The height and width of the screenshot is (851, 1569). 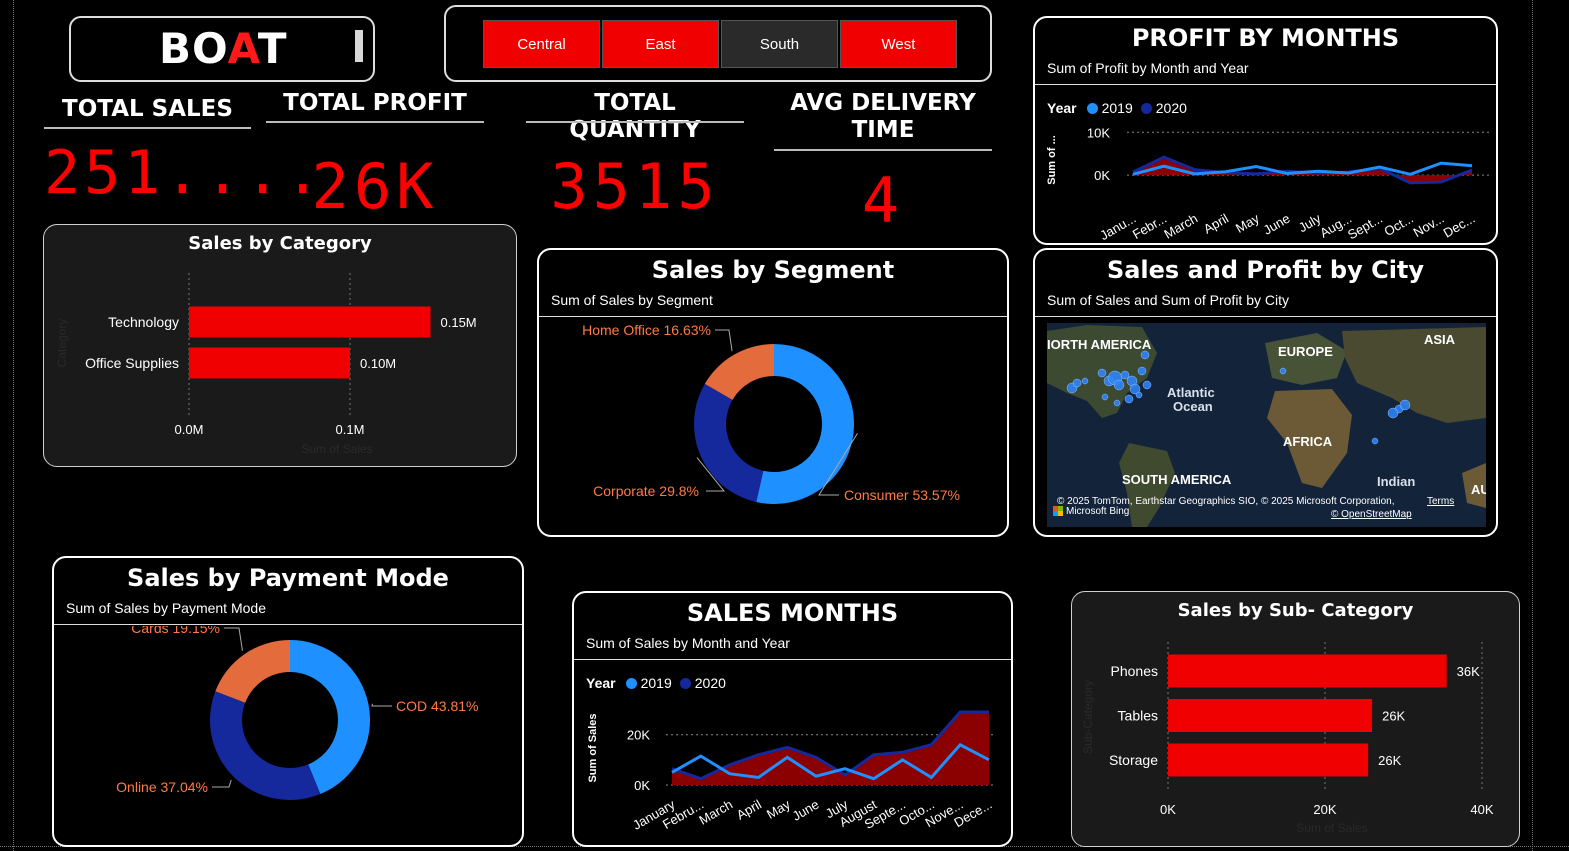 I want to click on region-slicer: Central East South West, so click(x=718, y=43).